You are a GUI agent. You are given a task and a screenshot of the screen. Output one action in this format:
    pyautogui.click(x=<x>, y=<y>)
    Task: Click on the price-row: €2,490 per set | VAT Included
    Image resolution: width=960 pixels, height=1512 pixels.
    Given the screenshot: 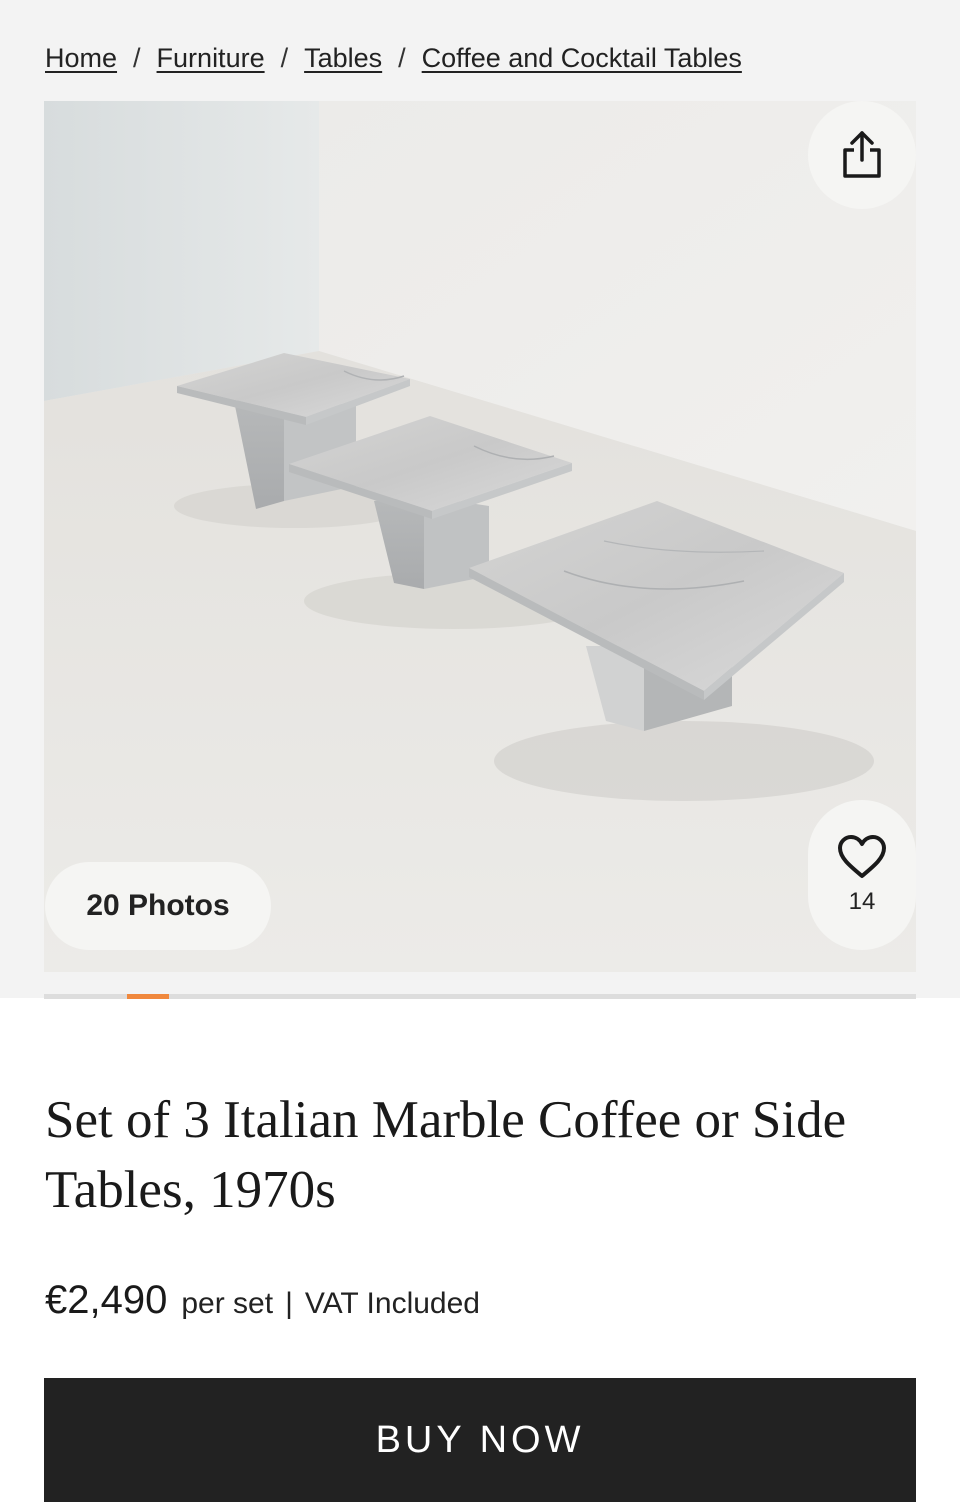 What is the action you would take?
    pyautogui.click(x=262, y=1303)
    